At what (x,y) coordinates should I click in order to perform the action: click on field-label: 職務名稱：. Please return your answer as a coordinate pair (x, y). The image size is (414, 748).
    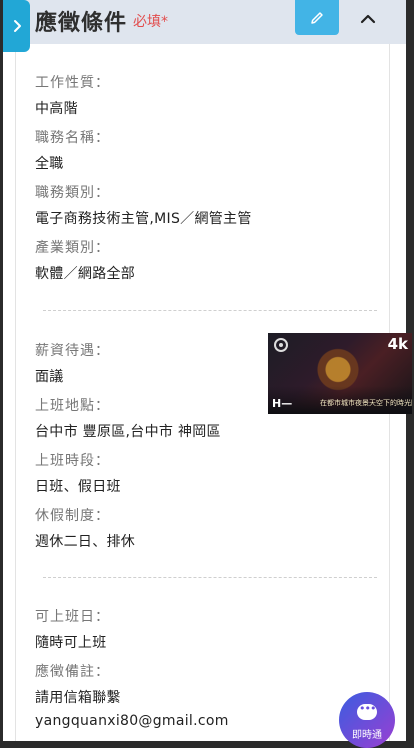
    Looking at the image, I should click on (72, 138).